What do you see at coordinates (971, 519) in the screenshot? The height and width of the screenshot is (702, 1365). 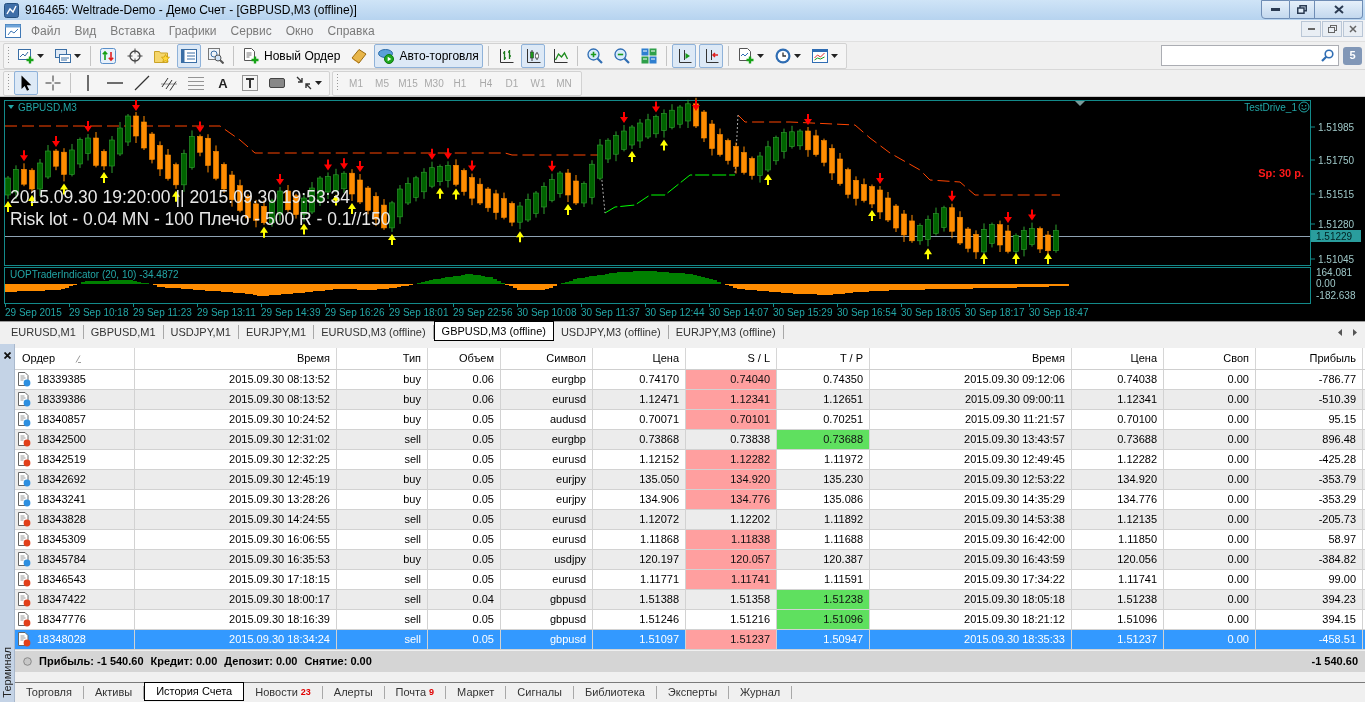 I see `table-cell: 2015.09.30 14:53:38` at bounding box center [971, 519].